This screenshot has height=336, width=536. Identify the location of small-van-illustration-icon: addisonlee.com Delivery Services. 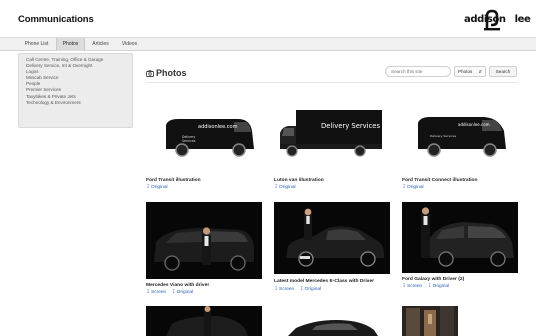
(462, 137).